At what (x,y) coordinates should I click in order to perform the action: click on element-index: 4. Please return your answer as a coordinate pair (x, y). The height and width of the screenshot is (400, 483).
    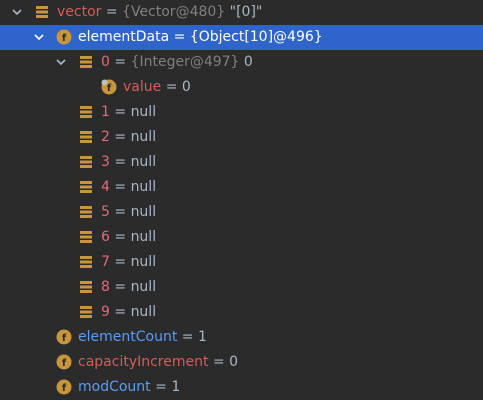
    Looking at the image, I should click on (105, 187).